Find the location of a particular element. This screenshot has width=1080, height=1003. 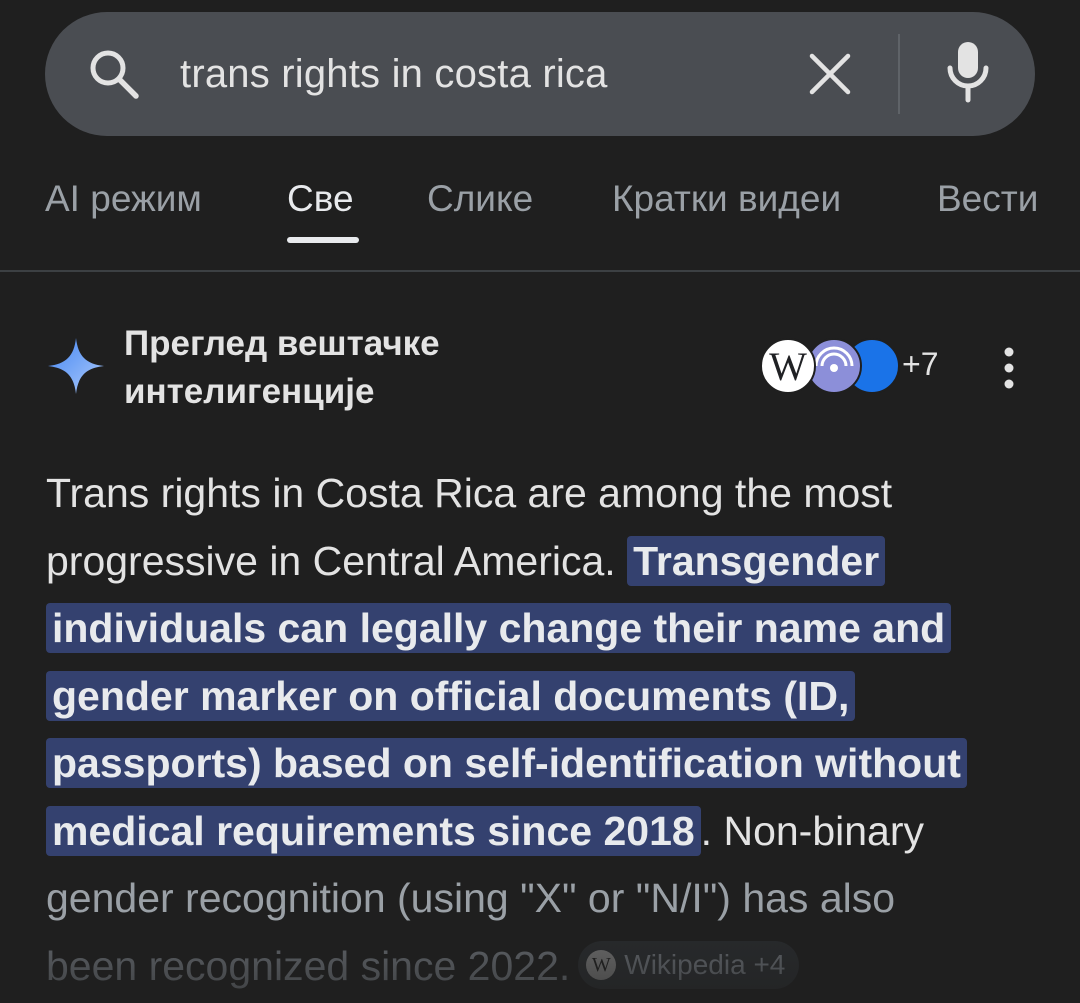

source-chip: W Wikipedia +4 is located at coordinates (689, 964).